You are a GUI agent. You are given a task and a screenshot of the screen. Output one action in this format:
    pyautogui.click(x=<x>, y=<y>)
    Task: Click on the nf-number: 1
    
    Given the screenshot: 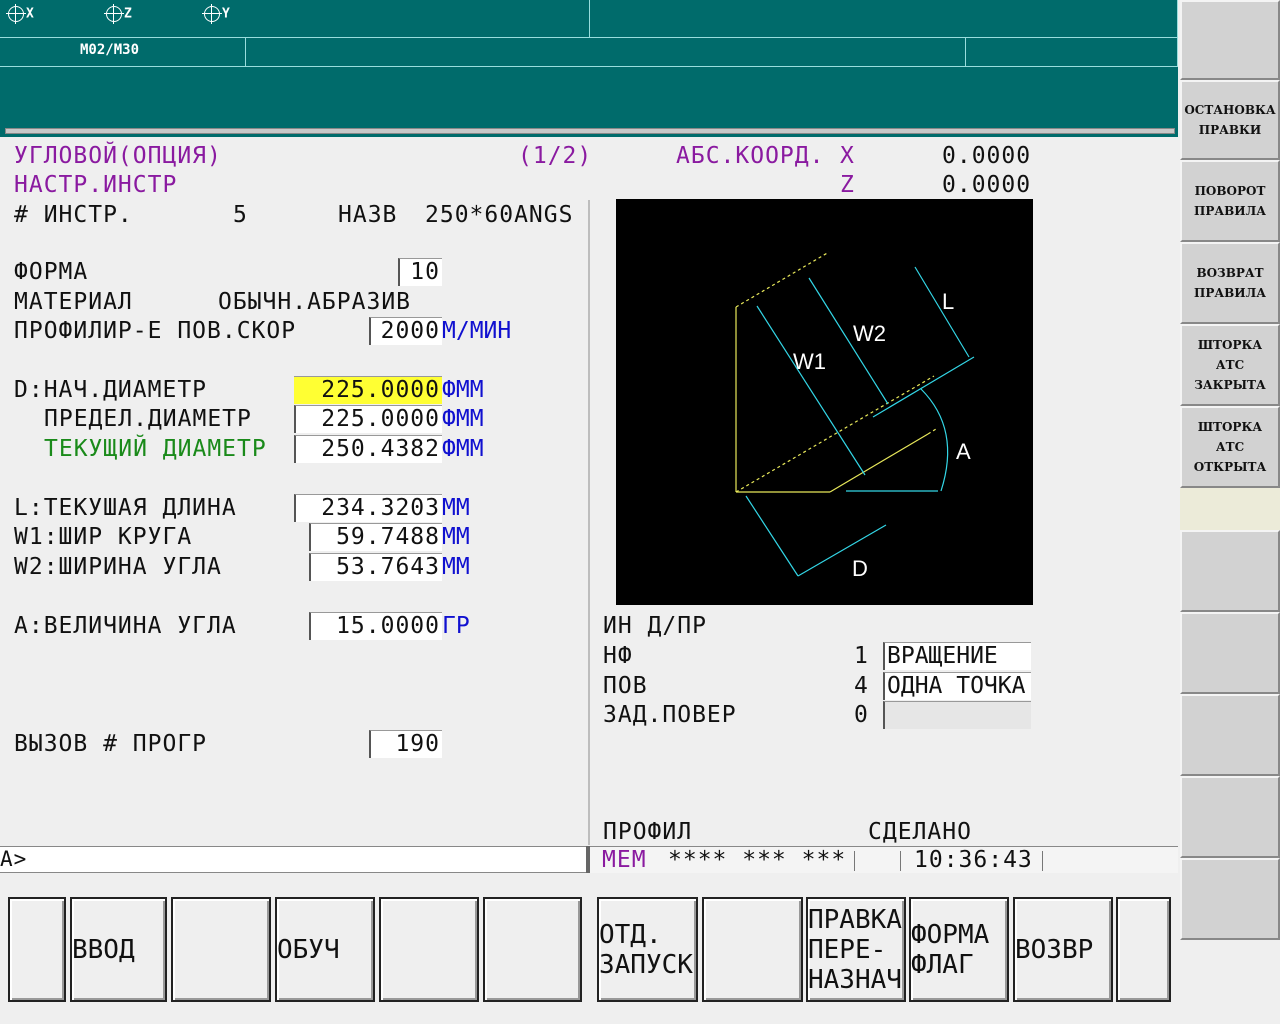 What is the action you would take?
    pyautogui.click(x=861, y=656)
    